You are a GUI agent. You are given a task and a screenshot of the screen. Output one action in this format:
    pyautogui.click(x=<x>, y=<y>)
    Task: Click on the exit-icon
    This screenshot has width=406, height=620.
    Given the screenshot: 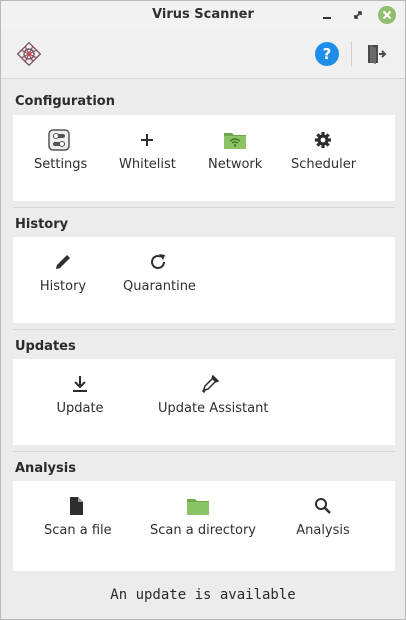 What is the action you would take?
    pyautogui.click(x=376, y=54)
    